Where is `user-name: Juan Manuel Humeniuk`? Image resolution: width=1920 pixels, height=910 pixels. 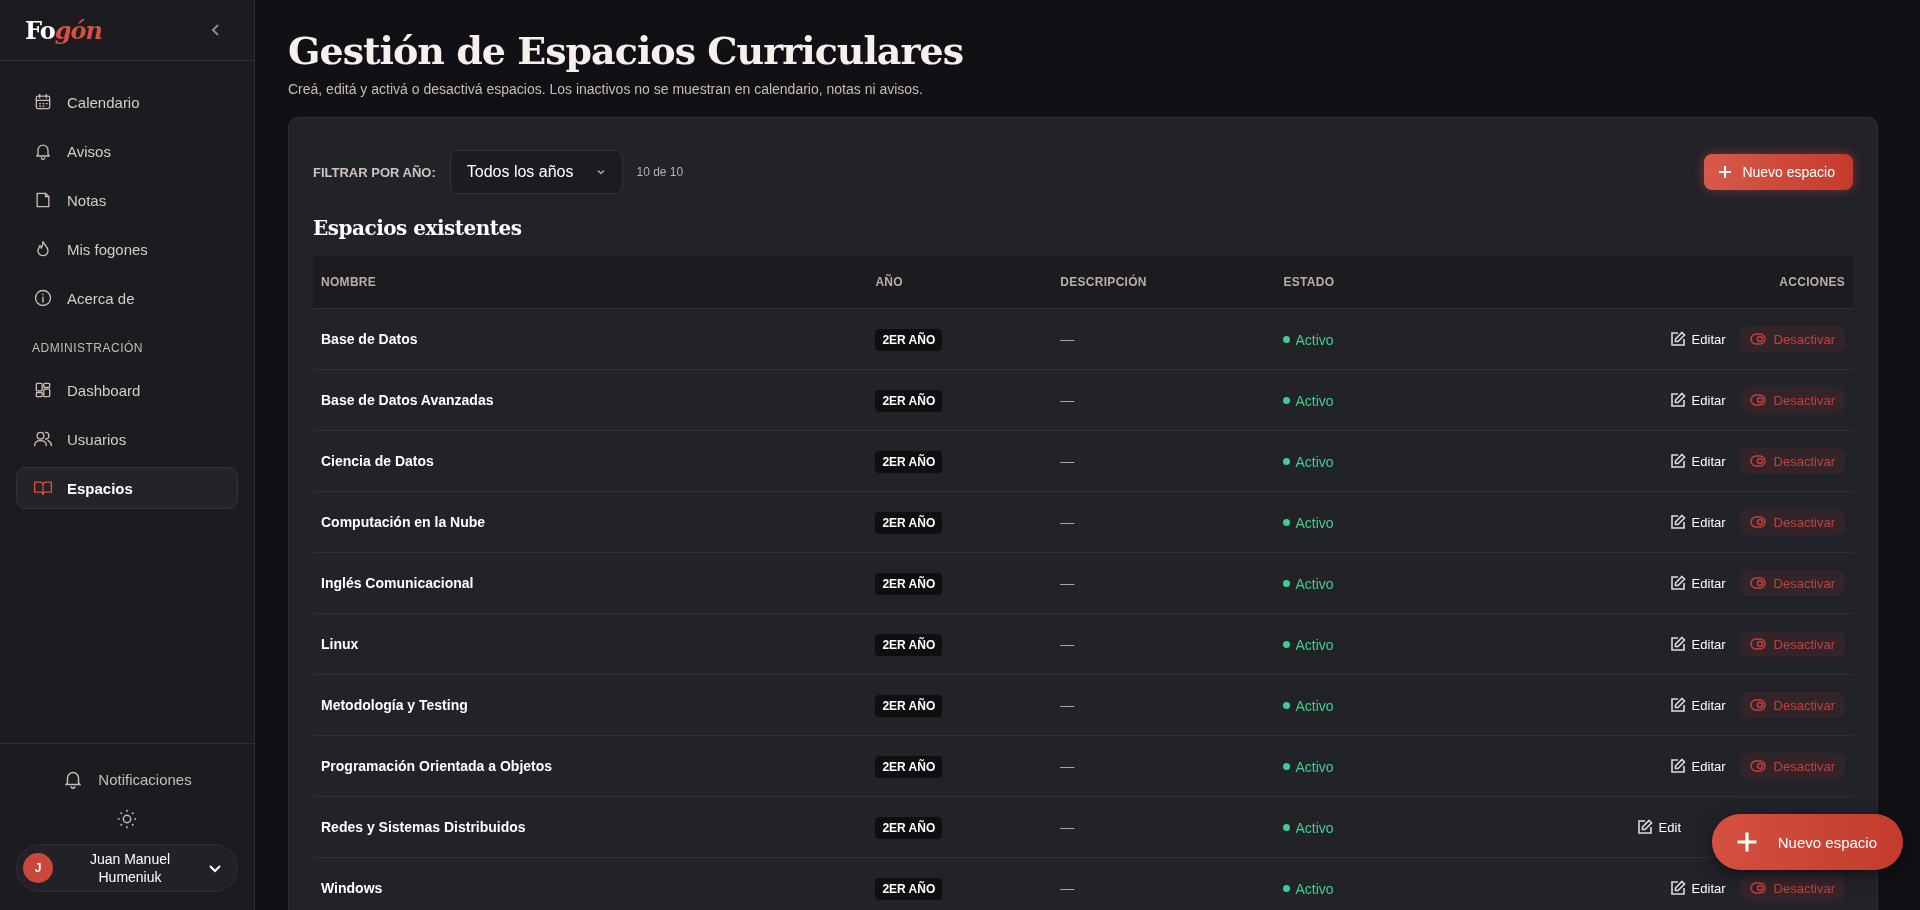 user-name: Juan Manuel Humeniuk is located at coordinates (130, 868).